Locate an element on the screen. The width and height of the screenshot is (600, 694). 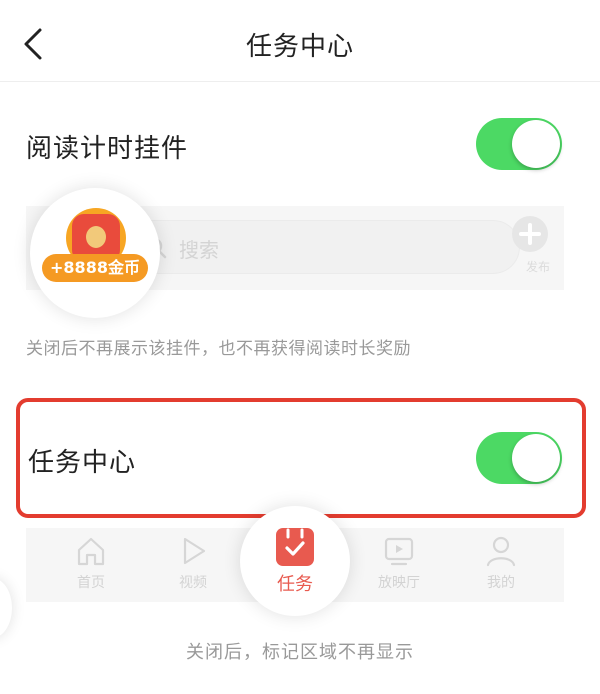
tab-label: 放映厅 is located at coordinates (399, 583).